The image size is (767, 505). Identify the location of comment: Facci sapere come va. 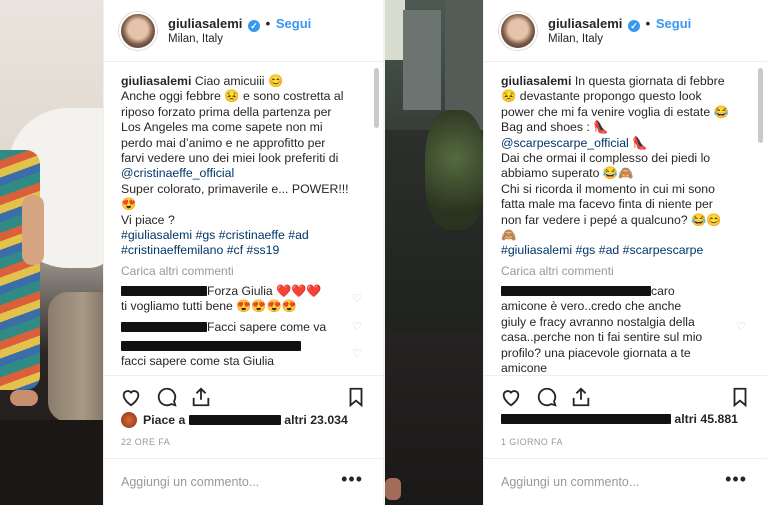
(235, 327).